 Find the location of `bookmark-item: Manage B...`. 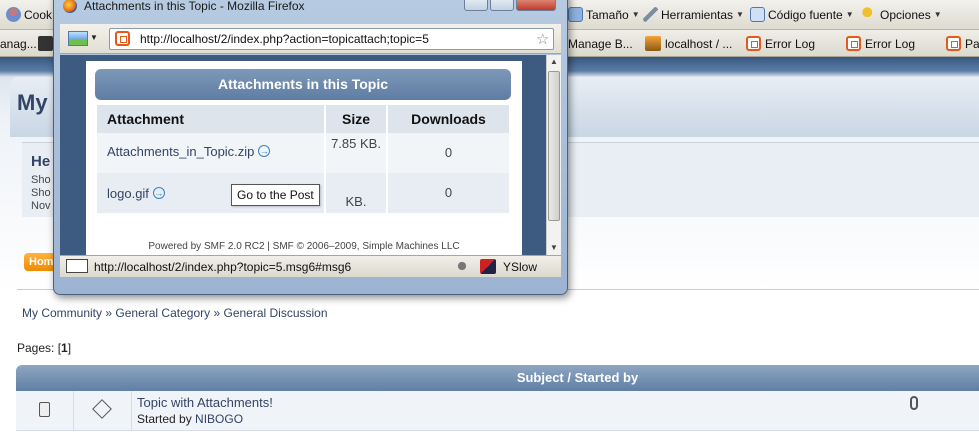

bookmark-item: Manage B... is located at coordinates (600, 43).